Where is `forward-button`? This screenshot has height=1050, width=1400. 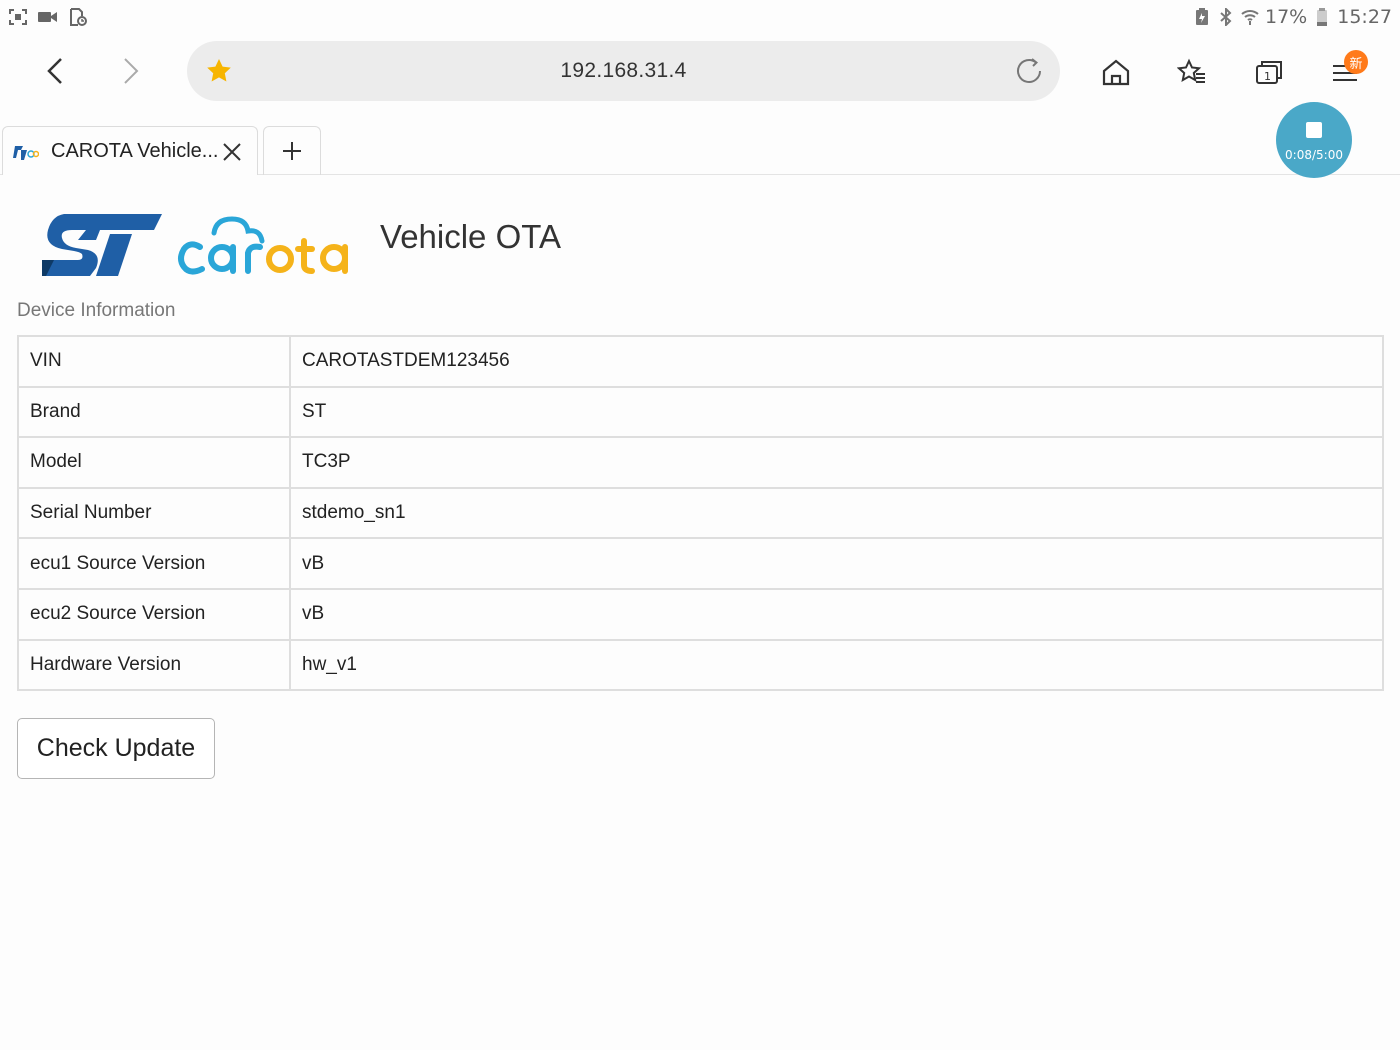 forward-button is located at coordinates (131, 71).